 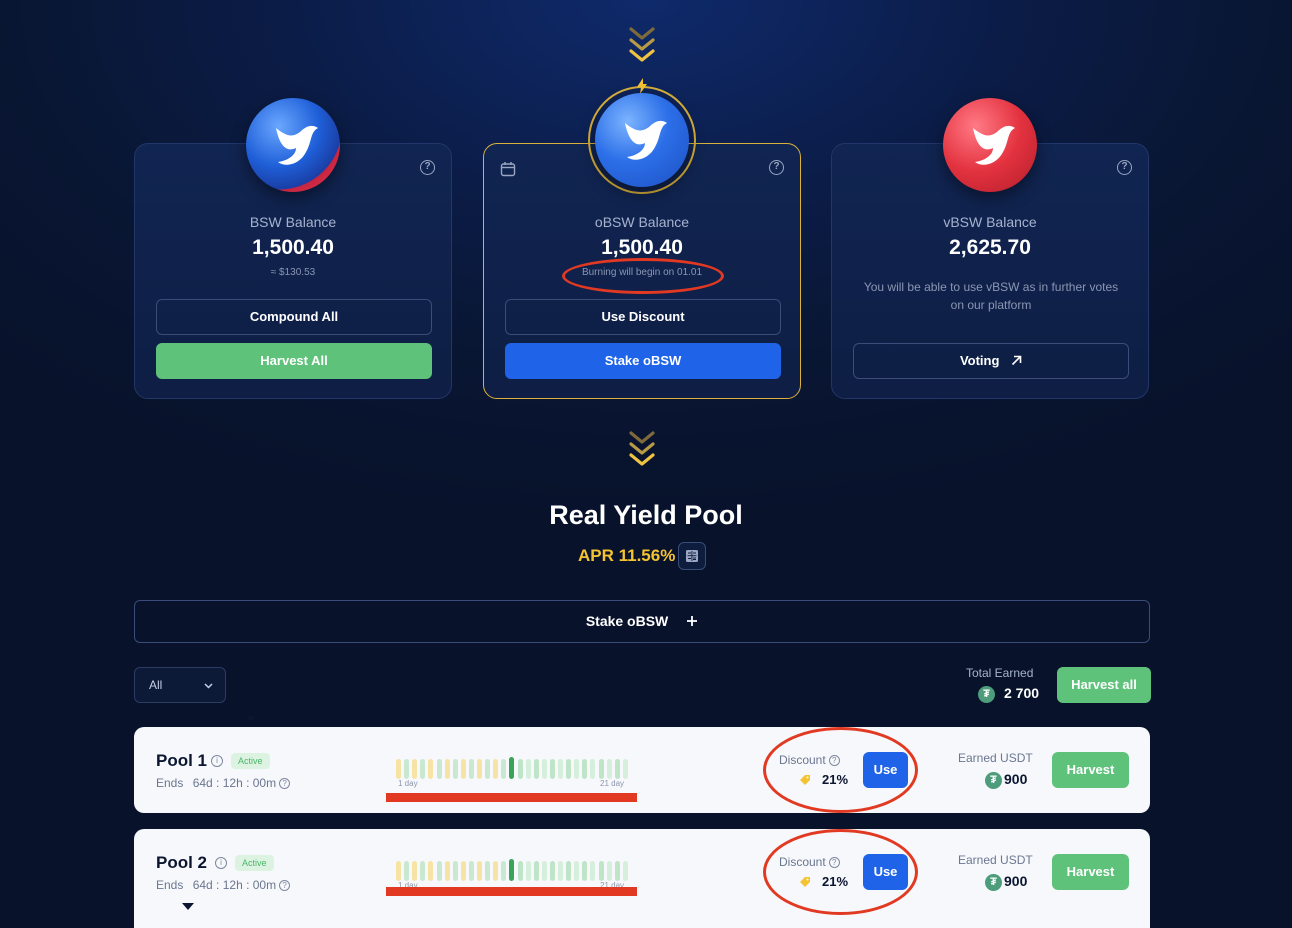 What do you see at coordinates (170, 783) in the screenshot?
I see `ends-label: Ends` at bounding box center [170, 783].